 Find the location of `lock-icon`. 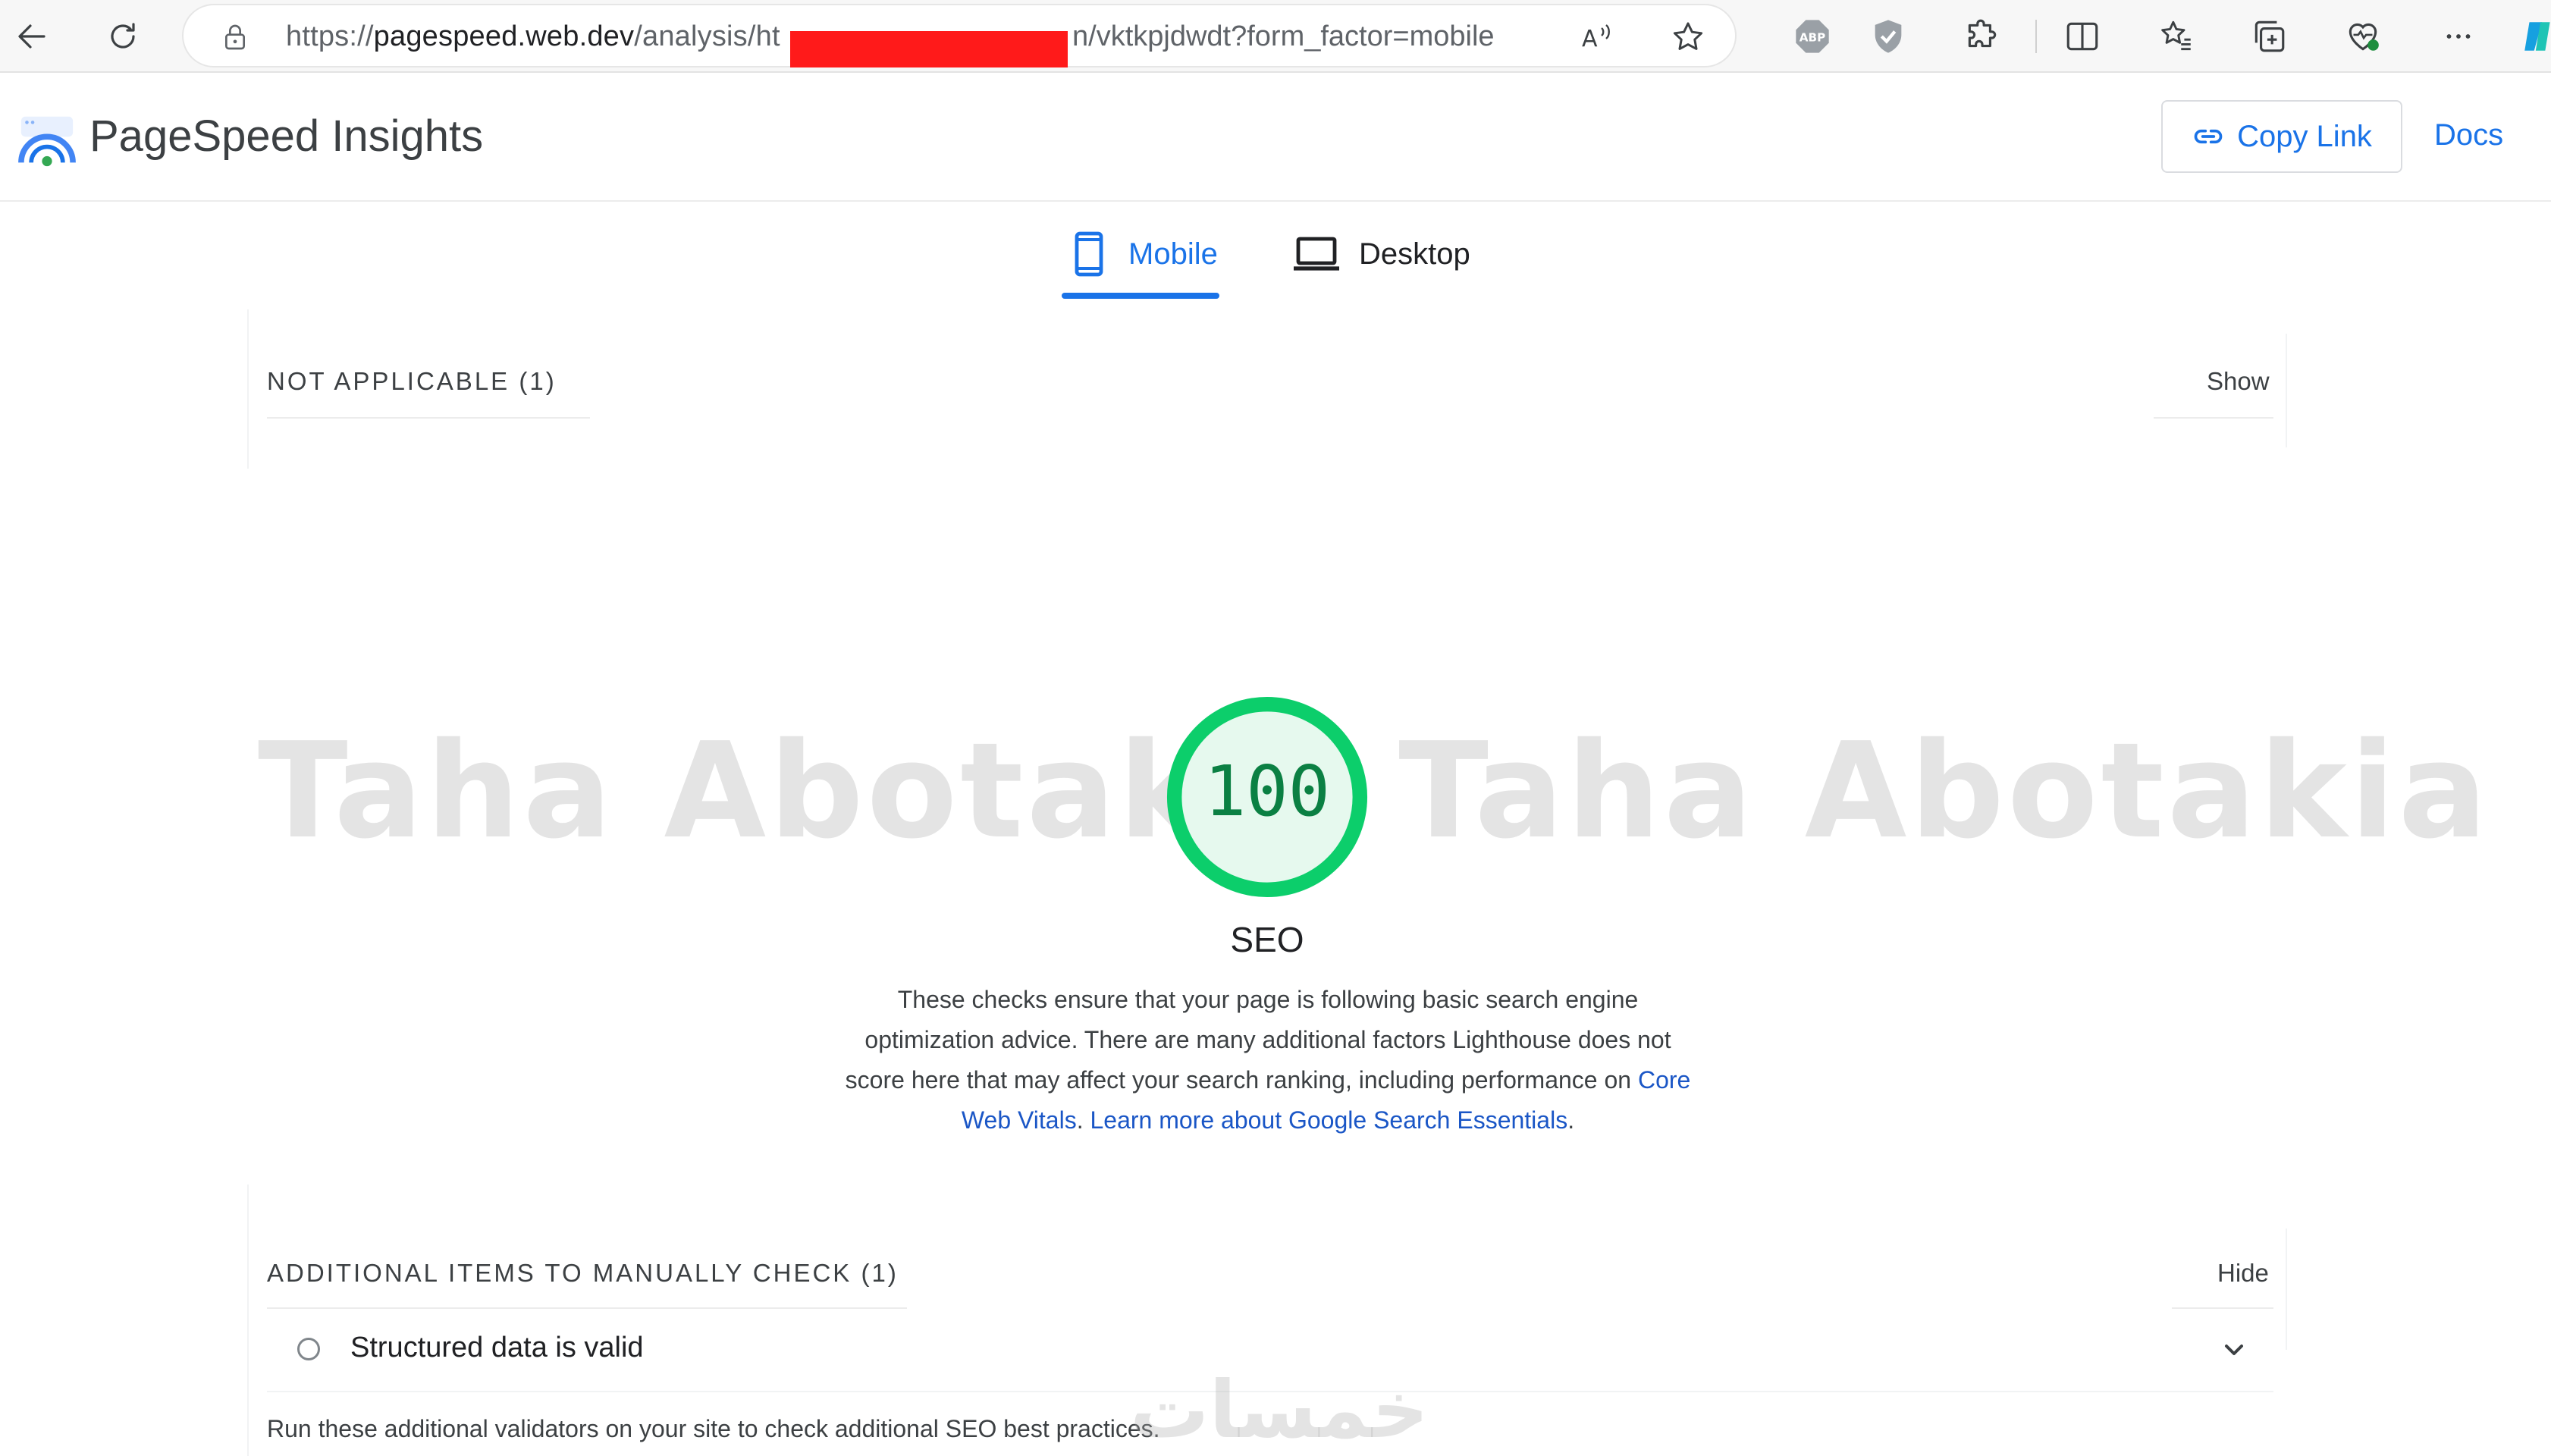

lock-icon is located at coordinates (235, 37).